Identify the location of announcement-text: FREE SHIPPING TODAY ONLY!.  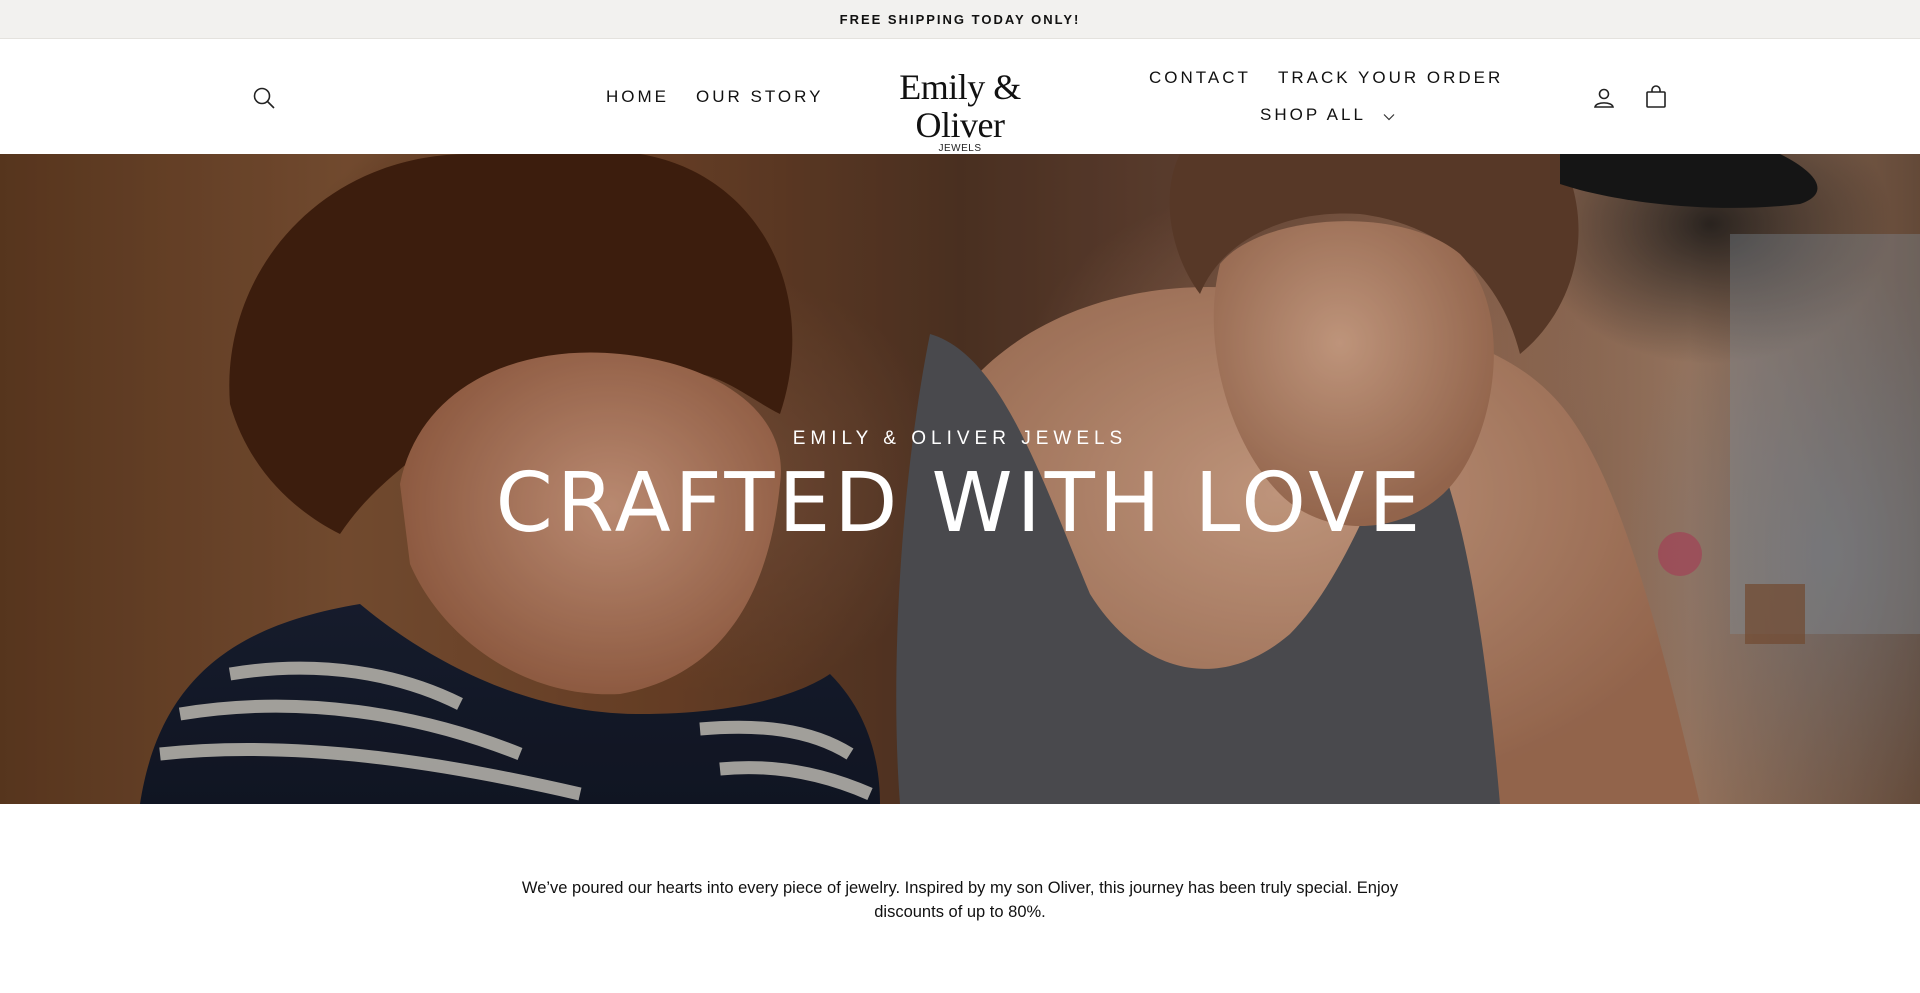
(960, 19).